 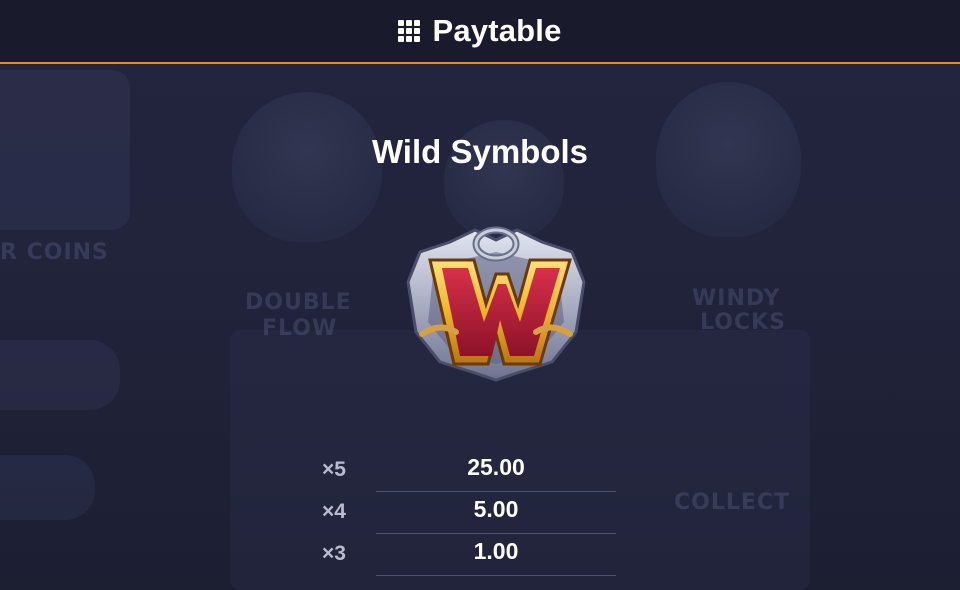 What do you see at coordinates (496, 509) in the screenshot?
I see `payout-value: 5.00` at bounding box center [496, 509].